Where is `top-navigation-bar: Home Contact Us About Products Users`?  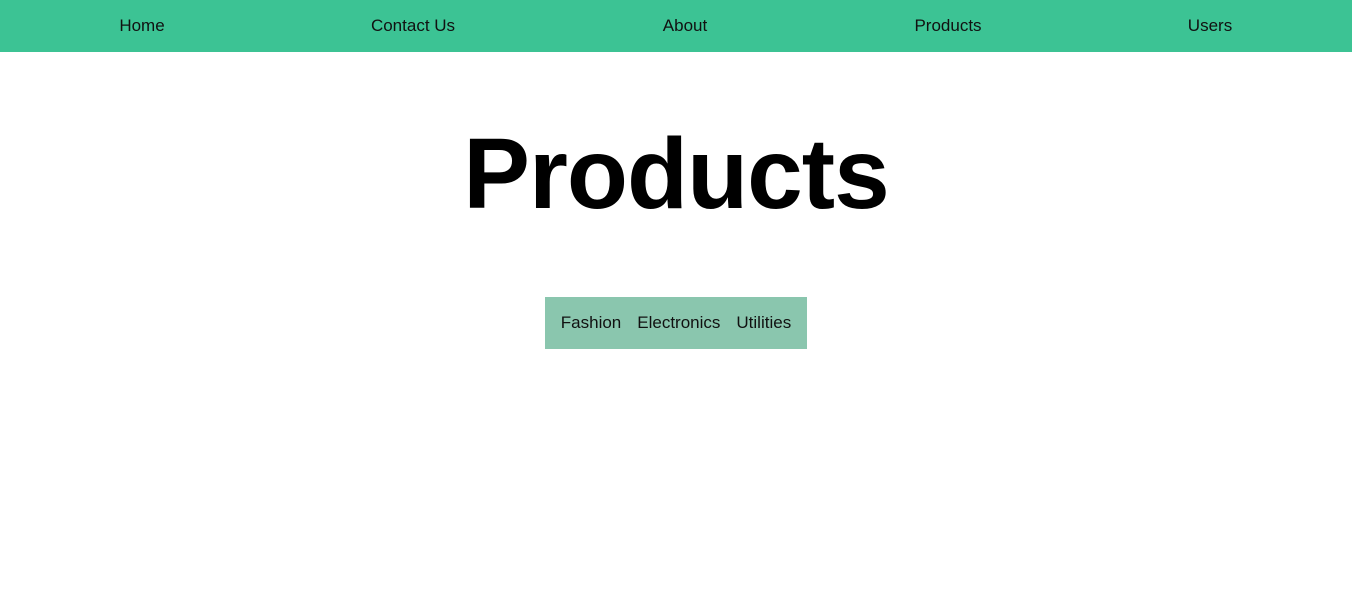 top-navigation-bar: Home Contact Us About Products Users is located at coordinates (676, 26).